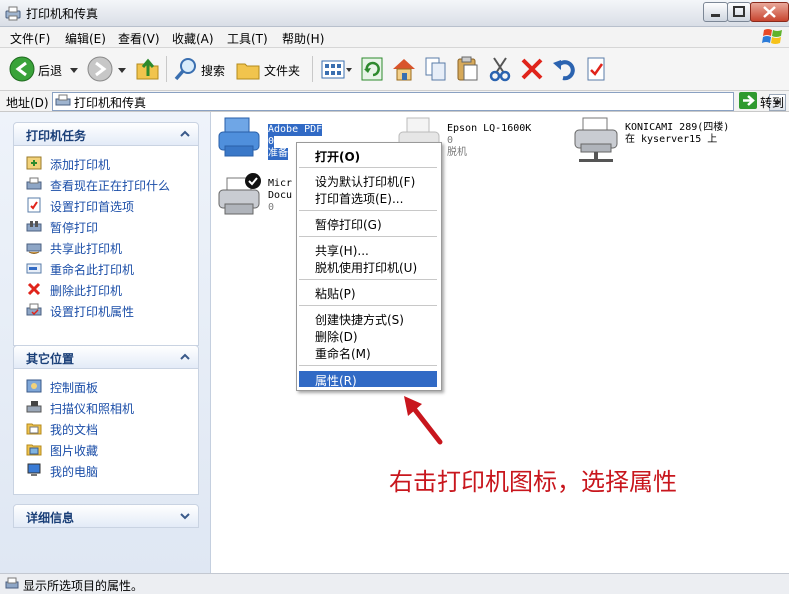  I want to click on menu-properties: 属性(R), so click(336, 380).